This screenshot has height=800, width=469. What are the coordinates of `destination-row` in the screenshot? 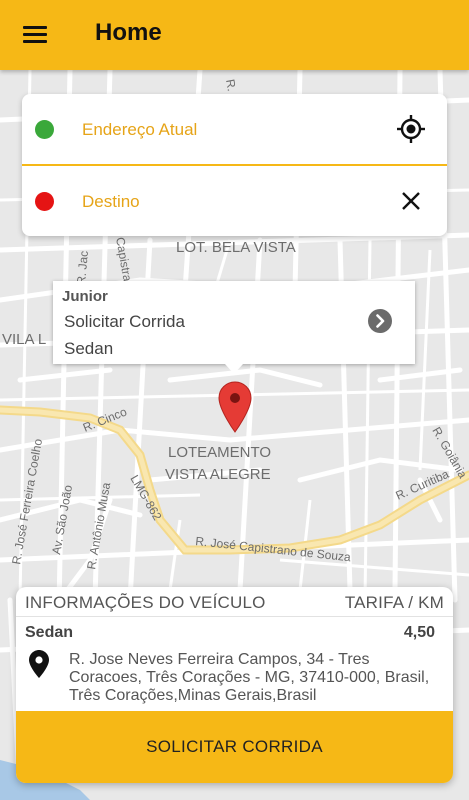 It's located at (234, 201).